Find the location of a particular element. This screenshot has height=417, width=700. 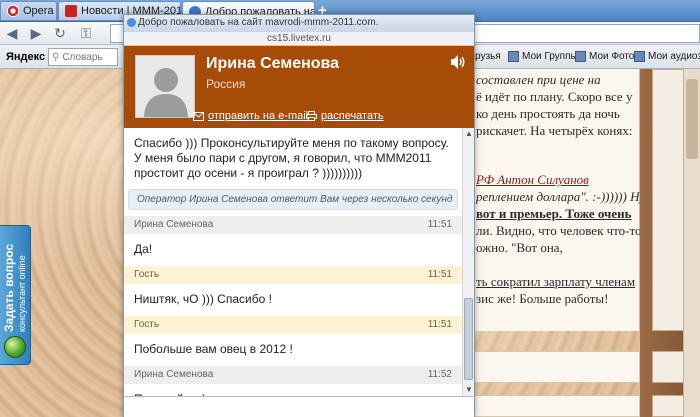

page-favicon-icon is located at coordinates (71, 11).